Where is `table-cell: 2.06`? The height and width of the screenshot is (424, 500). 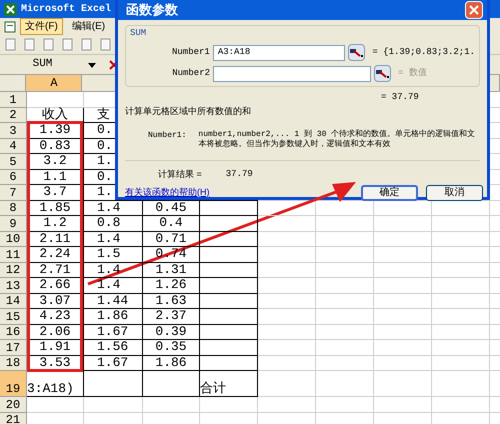 table-cell: 2.06 is located at coordinates (55, 332).